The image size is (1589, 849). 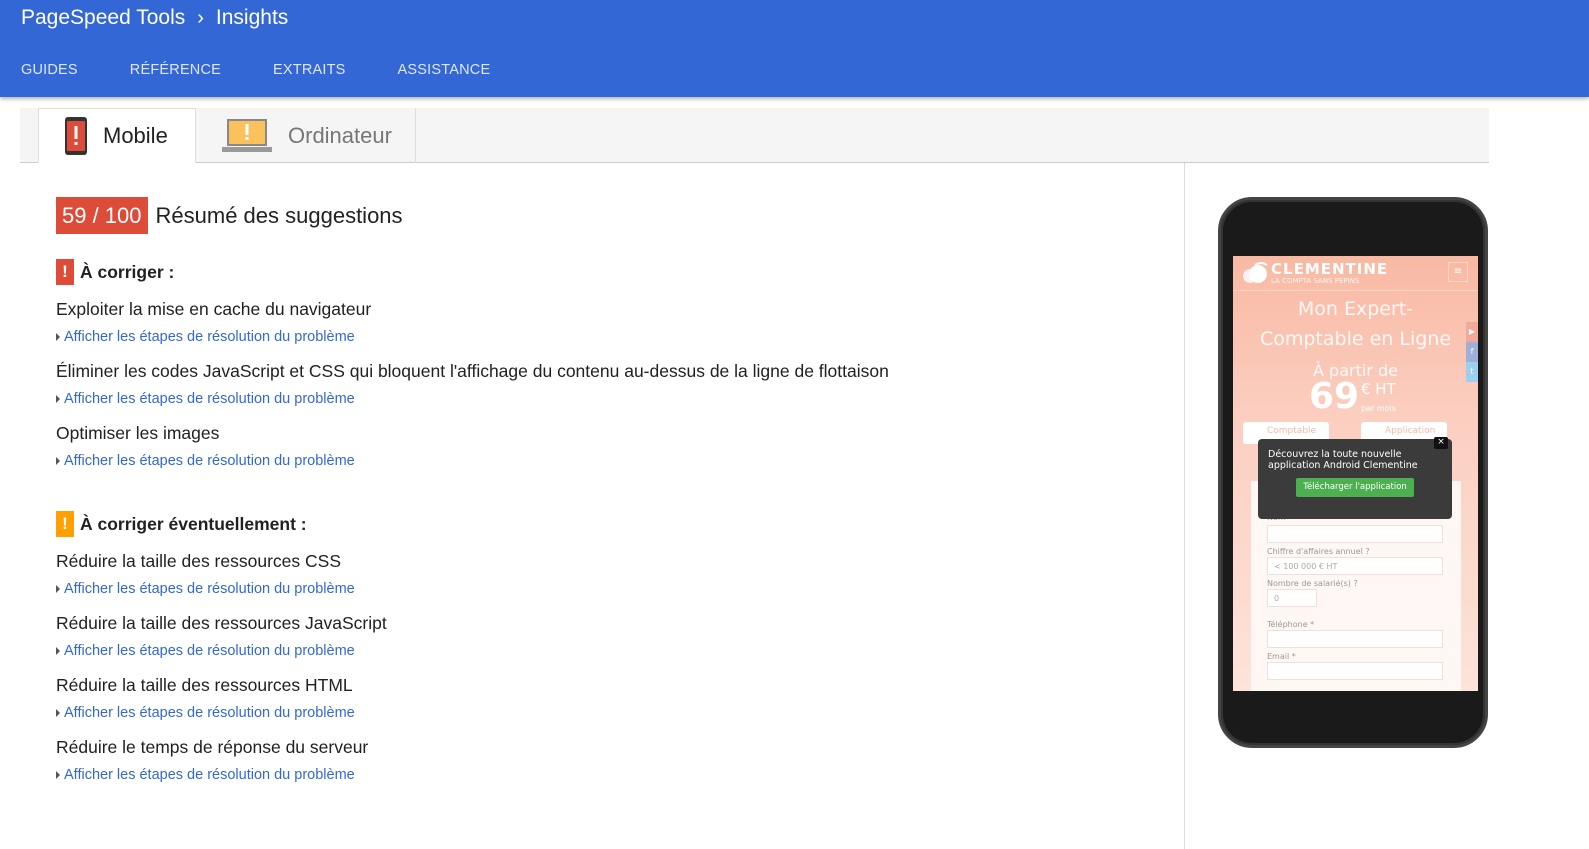 I want to click on device-tabs: Mobile Ordinateur, so click(x=754, y=135).